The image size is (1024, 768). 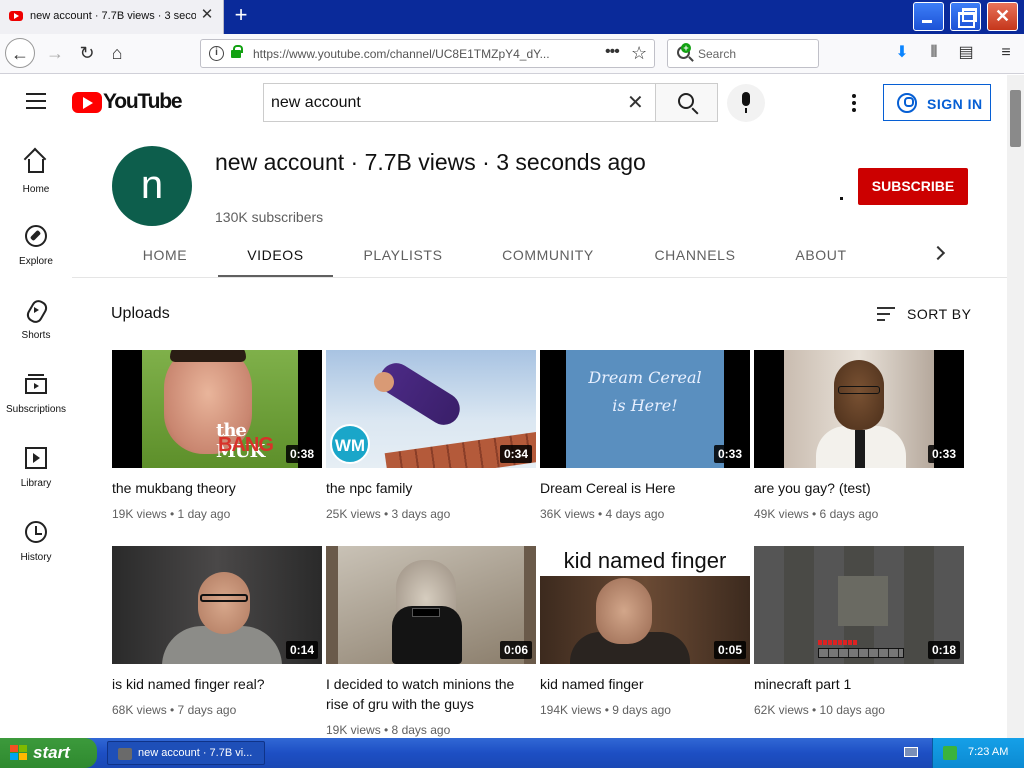 What do you see at coordinates (1015, 118) in the screenshot?
I see `scrollbar-thumb` at bounding box center [1015, 118].